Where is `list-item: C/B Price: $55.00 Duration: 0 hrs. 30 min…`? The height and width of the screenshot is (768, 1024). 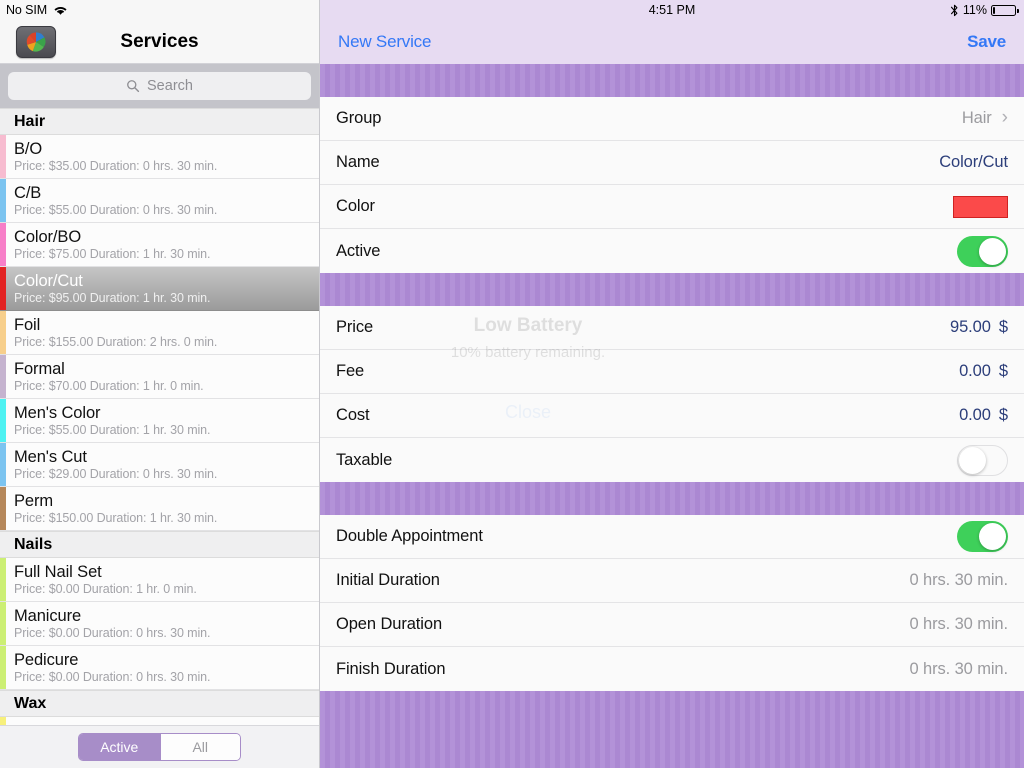 list-item: C/B Price: $55.00 Duration: 0 hrs. 30 min… is located at coordinates (159, 201).